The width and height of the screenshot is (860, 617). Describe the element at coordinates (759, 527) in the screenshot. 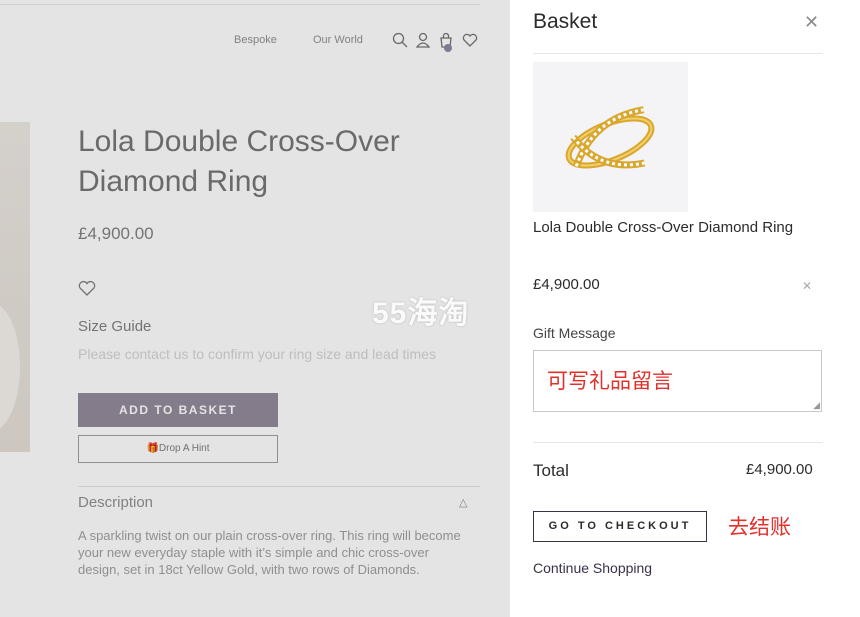

I see `checkout-annotation: 去结账` at that location.